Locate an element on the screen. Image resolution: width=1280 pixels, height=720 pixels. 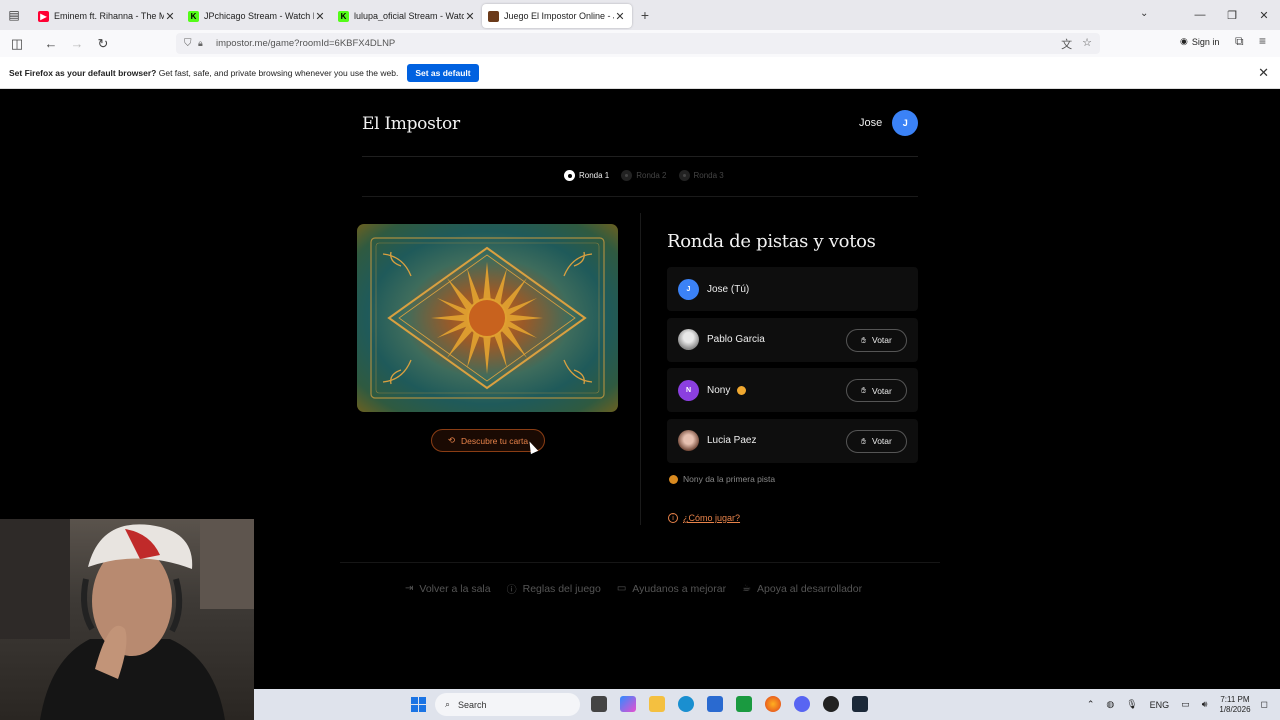
chevron-down-icon: ⌄ is located at coordinates (1144, 13).